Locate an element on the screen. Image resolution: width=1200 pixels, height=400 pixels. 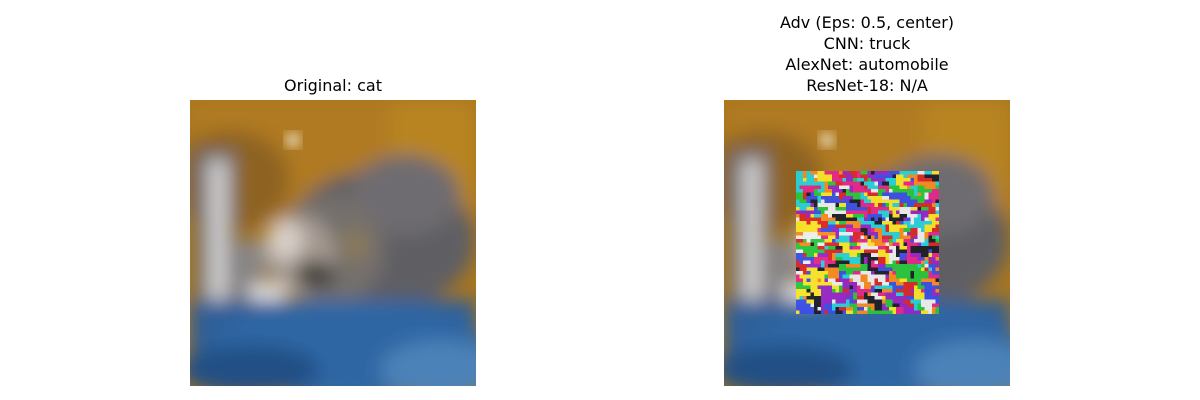
adversarial-noise-patch is located at coordinates (867, 242).